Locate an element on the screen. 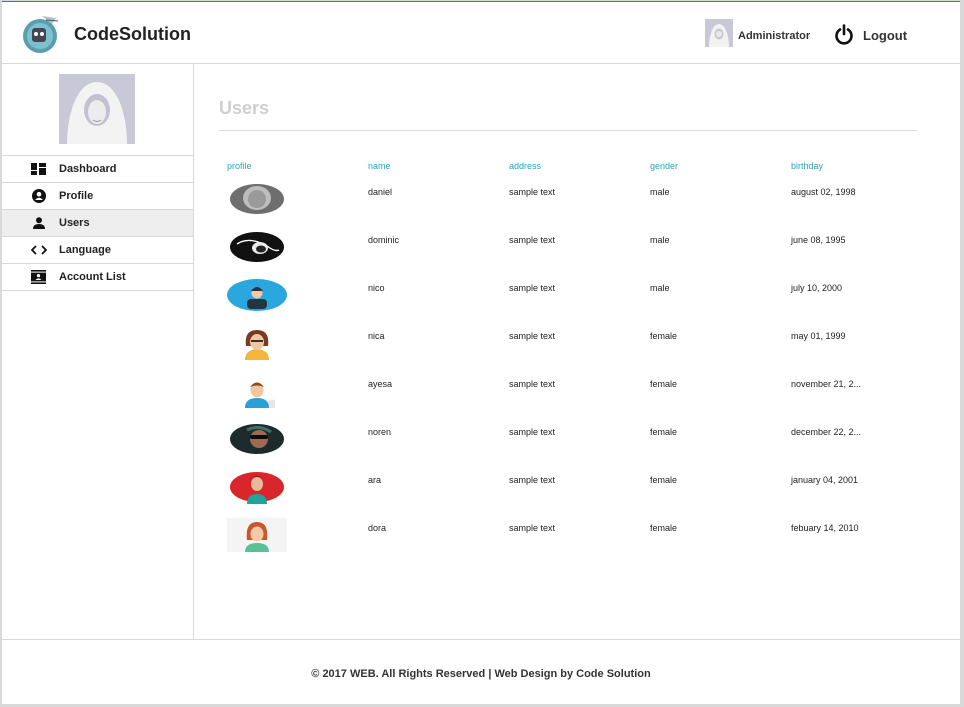 This screenshot has height=707, width=964. sidebar-item-dashboard: Dashboard is located at coordinates (97, 169).